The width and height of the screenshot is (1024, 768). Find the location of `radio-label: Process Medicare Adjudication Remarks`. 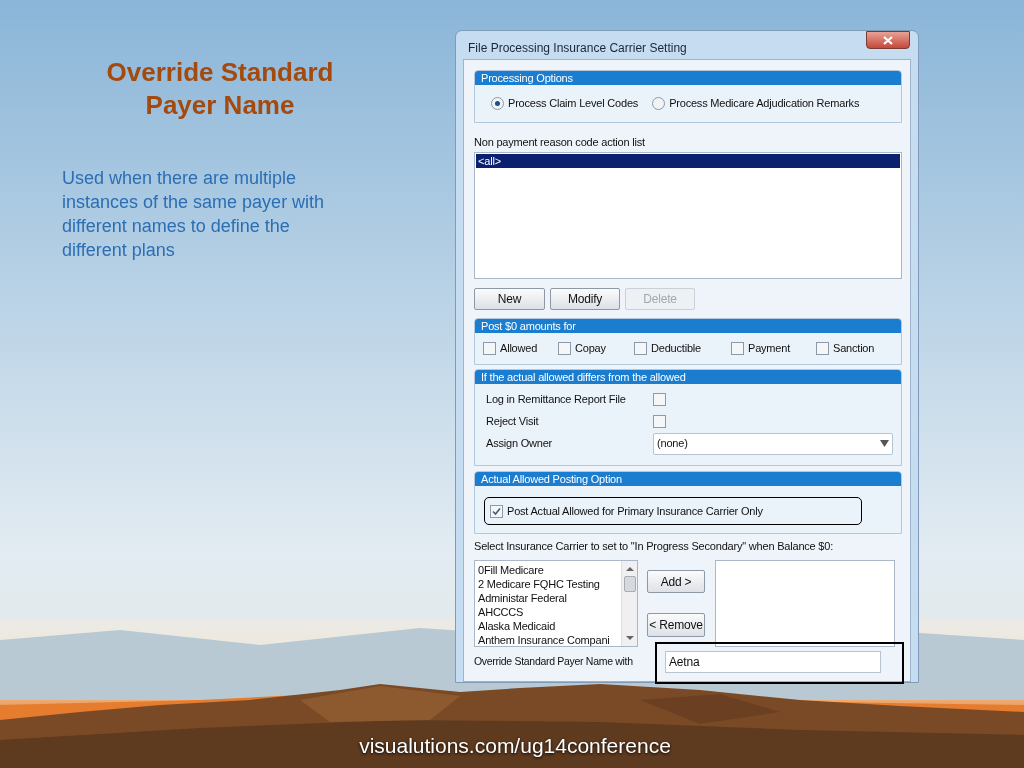

radio-label: Process Medicare Adjudication Remarks is located at coordinates (764, 103).